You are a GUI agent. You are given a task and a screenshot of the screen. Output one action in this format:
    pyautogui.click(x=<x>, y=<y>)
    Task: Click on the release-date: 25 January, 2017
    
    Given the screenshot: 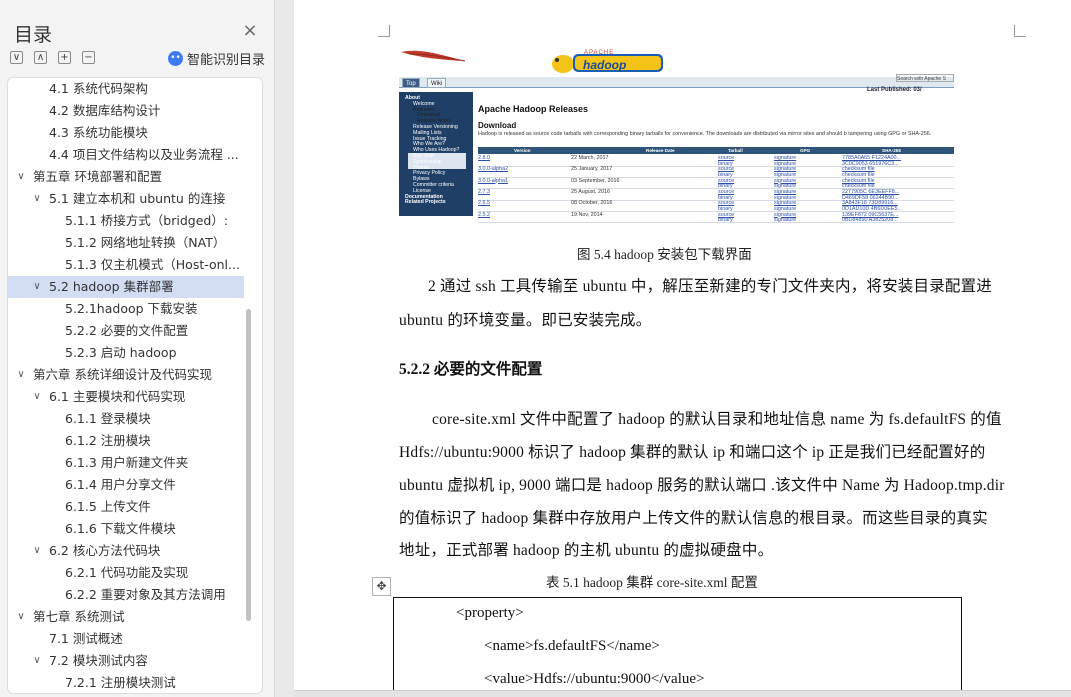 What is the action you would take?
    pyautogui.click(x=592, y=169)
    